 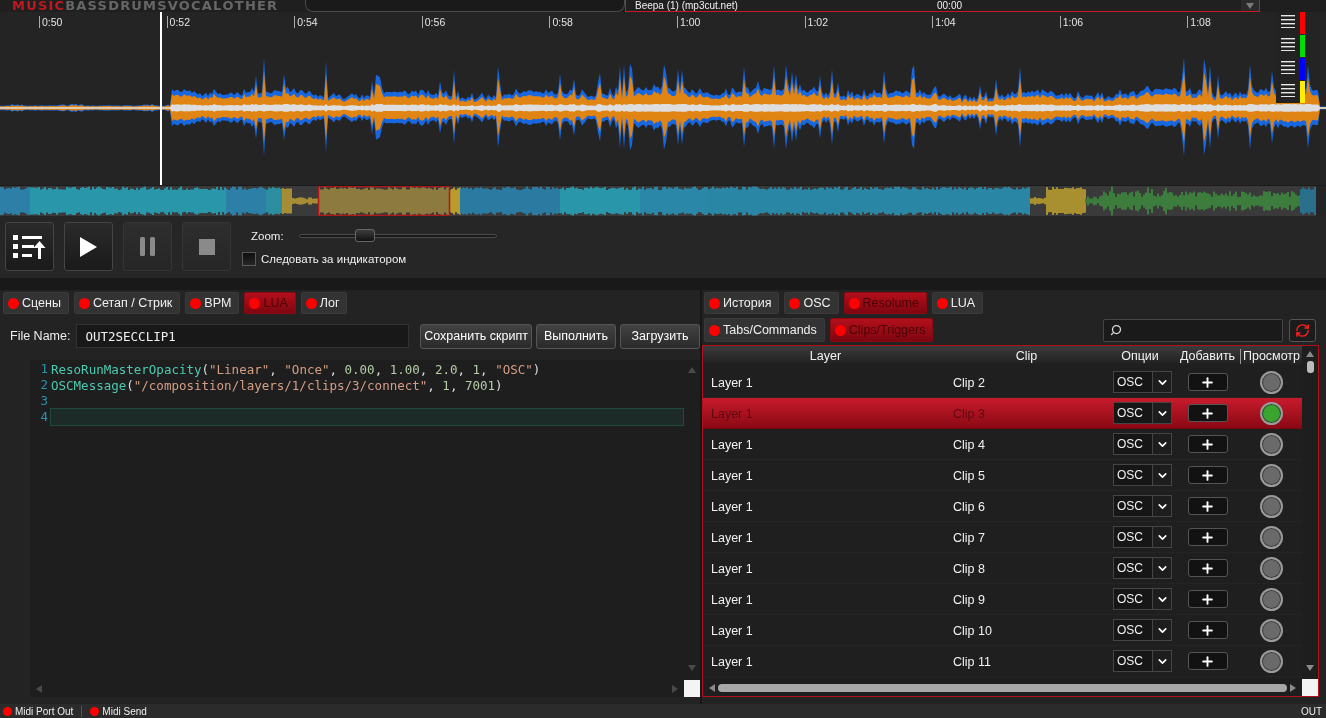 I want to click on tab: История, so click(x=742, y=303).